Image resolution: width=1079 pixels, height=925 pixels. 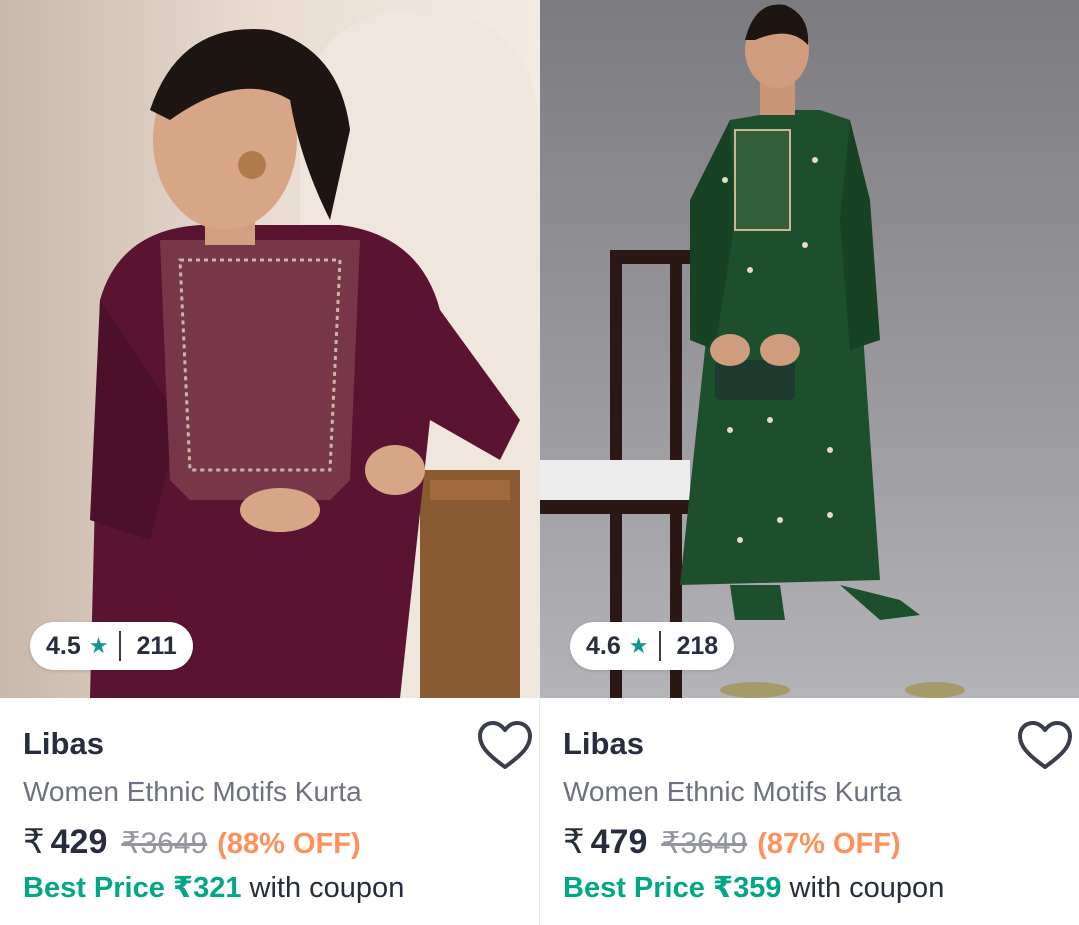 I want to click on price-row: ₹ 429 ₹3649 (88% OFF), so click(x=192, y=842).